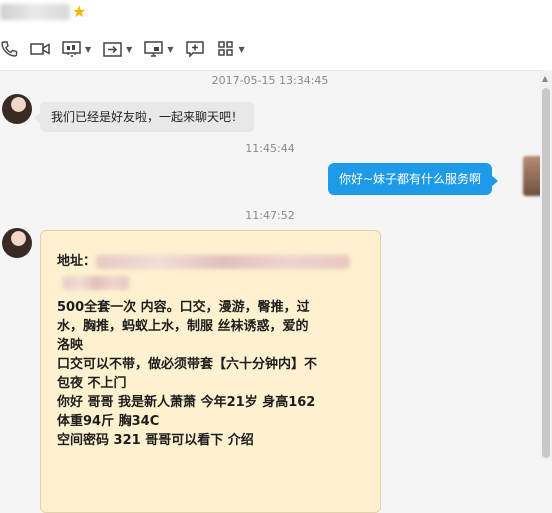  I want to click on add-chat-button, so click(195, 49).